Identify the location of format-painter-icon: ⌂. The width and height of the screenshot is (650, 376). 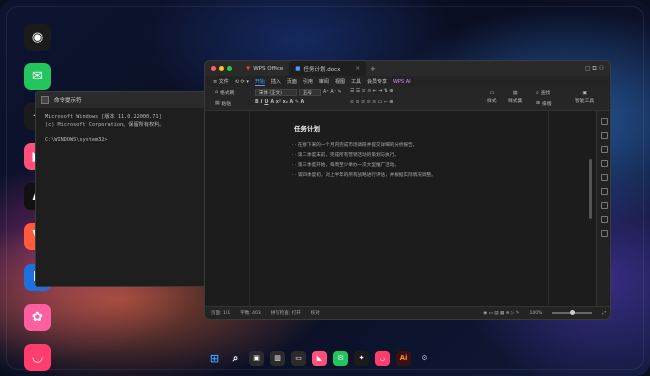
(216, 92).